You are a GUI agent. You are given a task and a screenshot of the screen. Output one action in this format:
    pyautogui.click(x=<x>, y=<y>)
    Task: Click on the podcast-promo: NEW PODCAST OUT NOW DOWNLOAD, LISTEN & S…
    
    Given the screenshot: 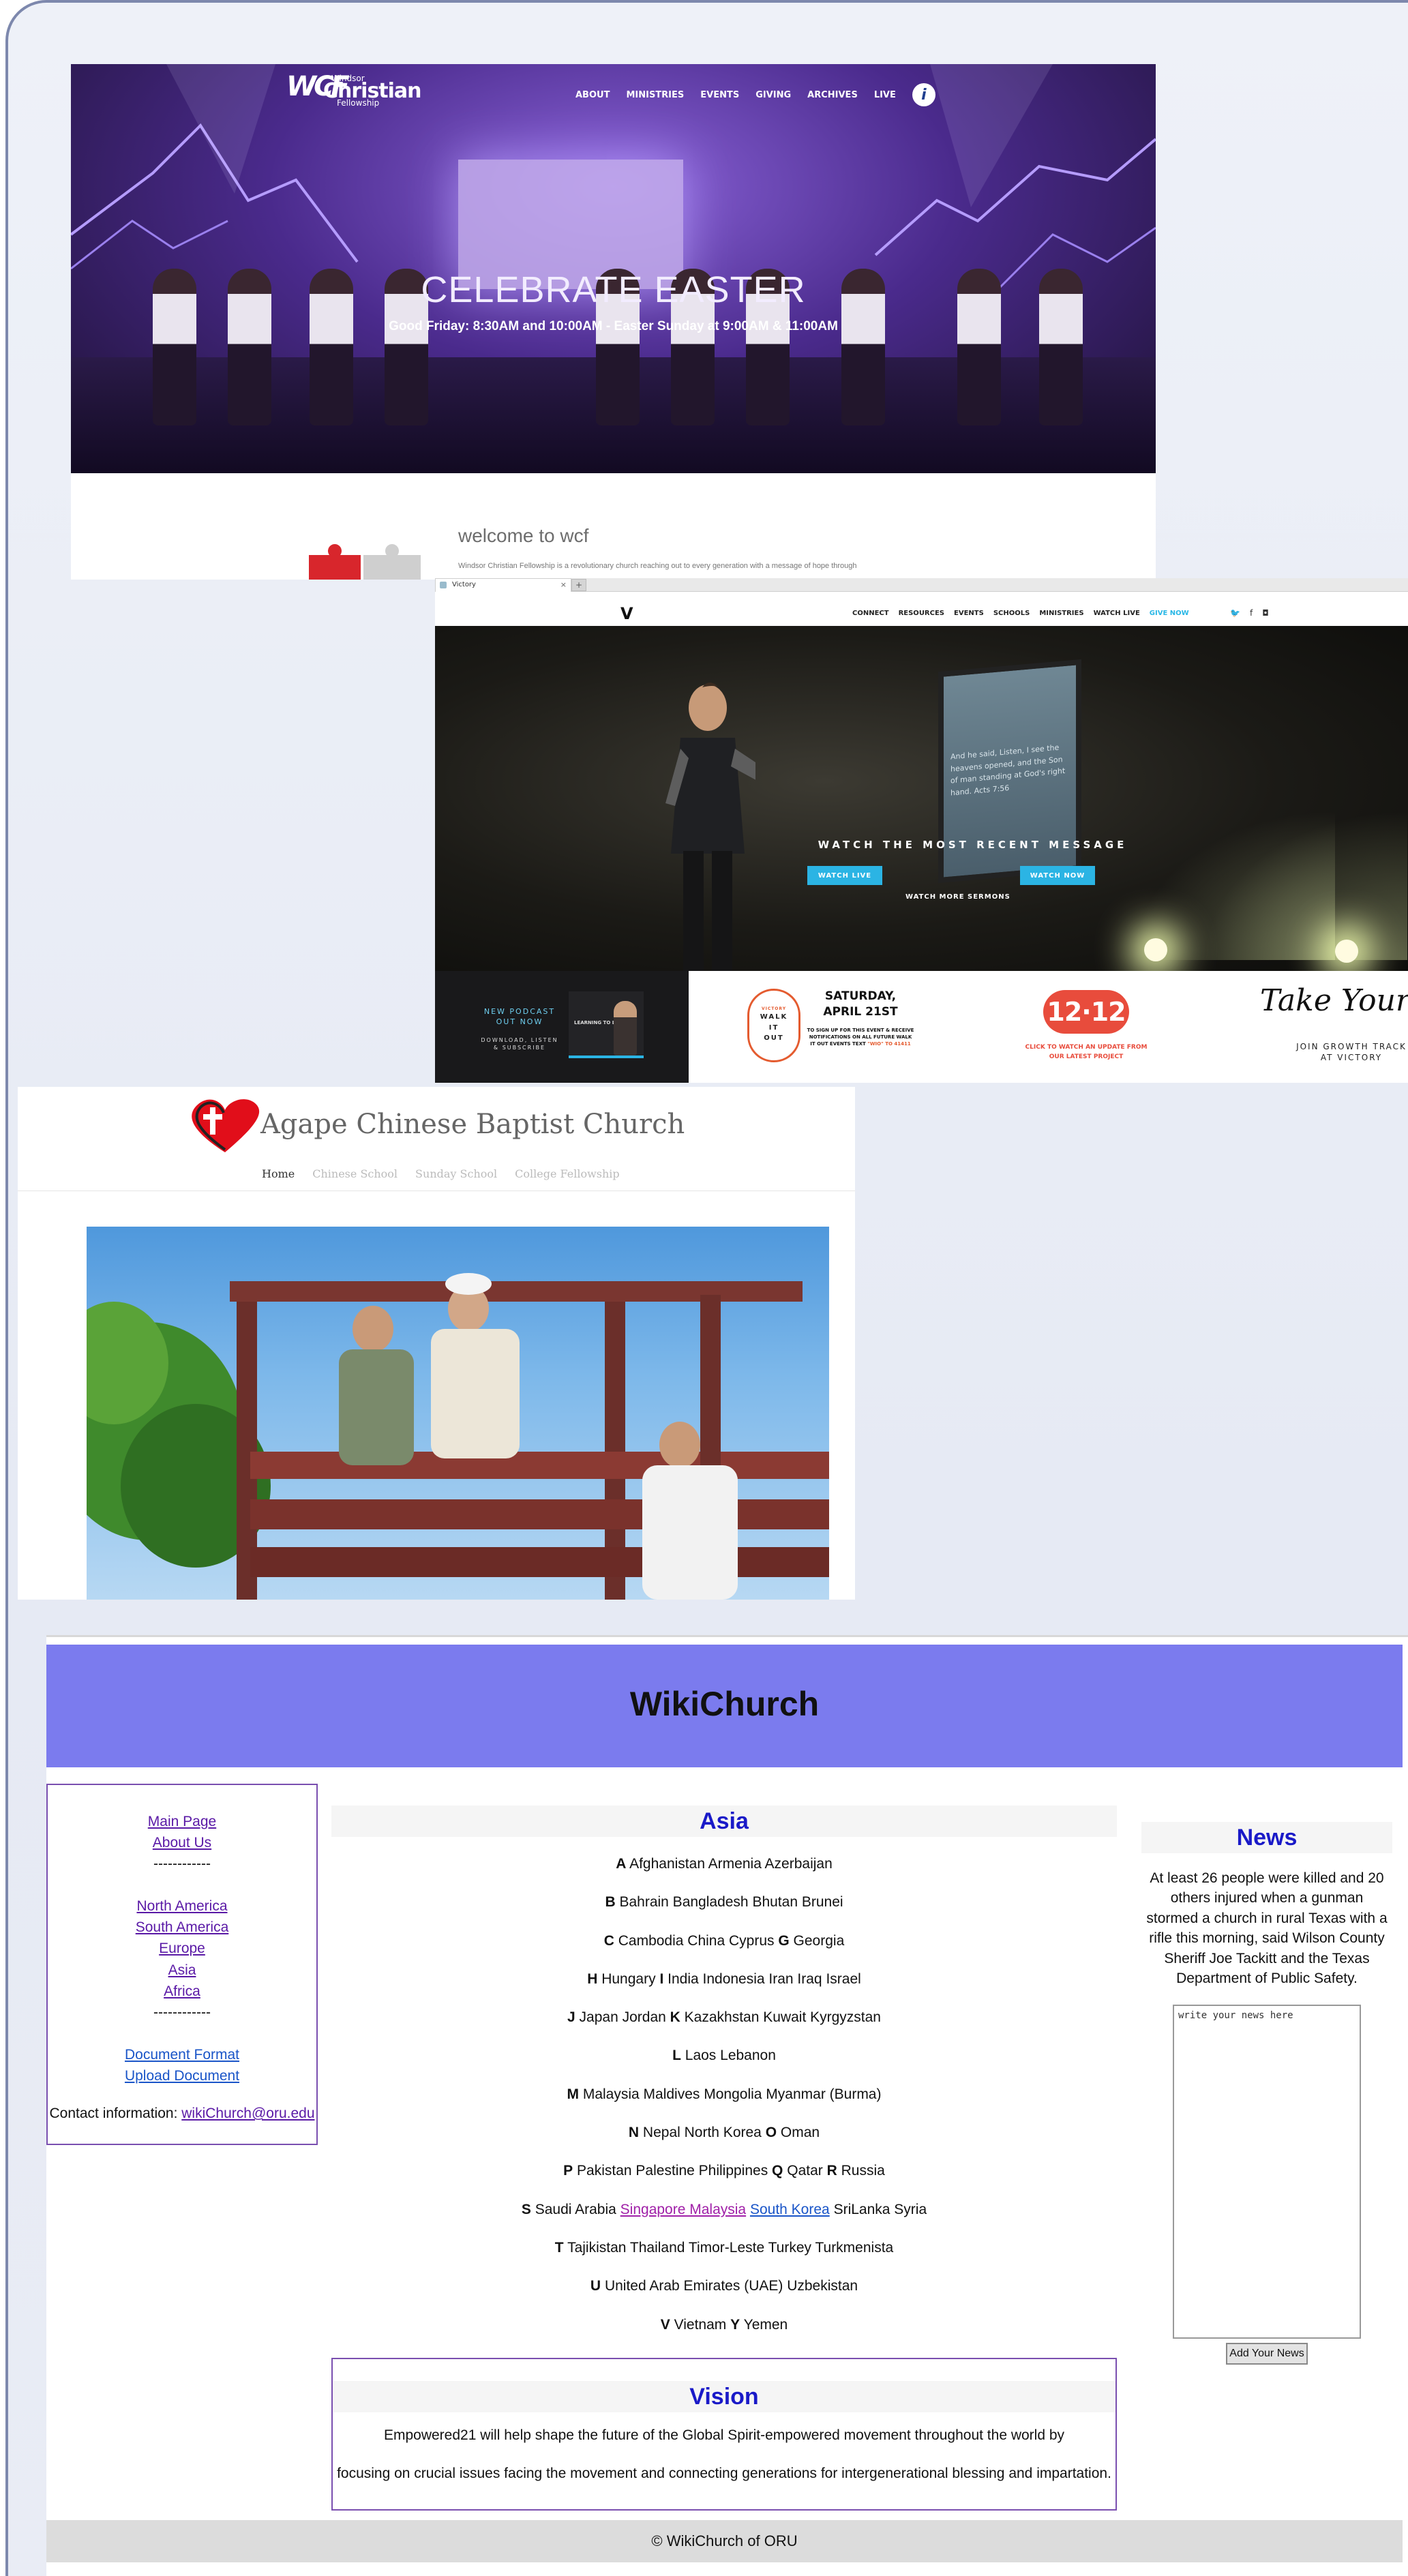 What is the action you would take?
    pyautogui.click(x=562, y=1027)
    